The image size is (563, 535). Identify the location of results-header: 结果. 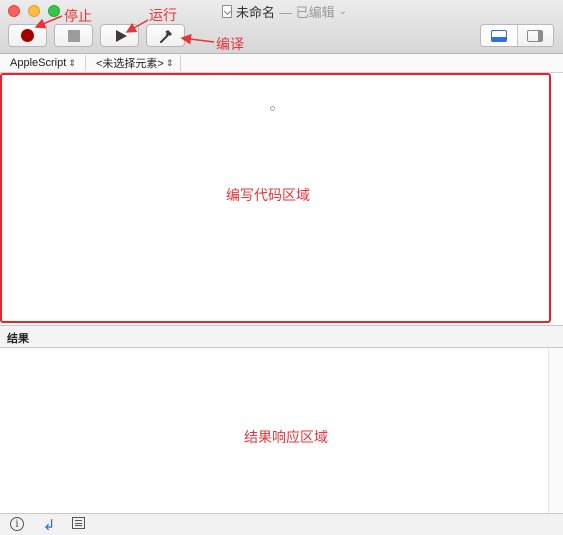
(281, 336).